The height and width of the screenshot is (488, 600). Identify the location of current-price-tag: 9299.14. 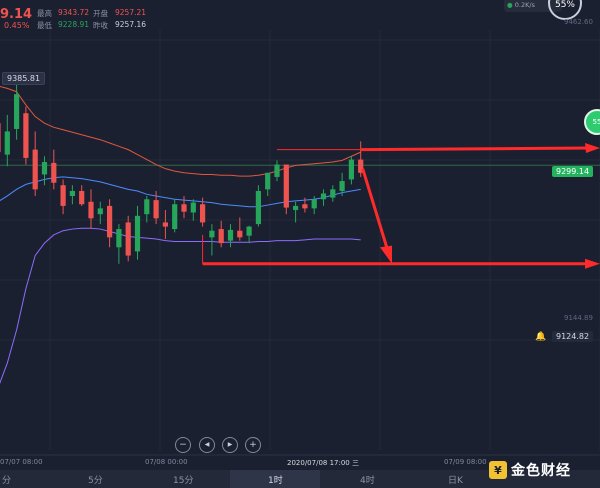
(573, 171).